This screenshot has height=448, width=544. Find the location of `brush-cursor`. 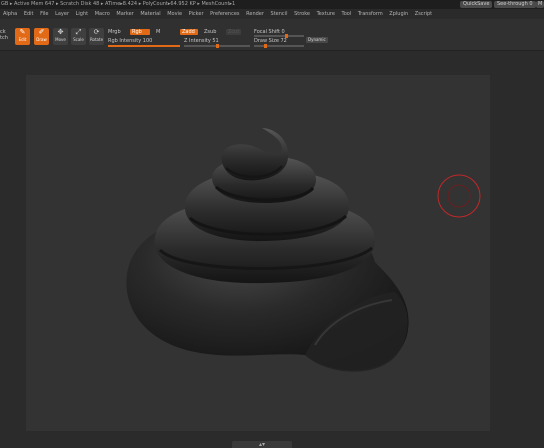

brush-cursor is located at coordinates (459, 196).